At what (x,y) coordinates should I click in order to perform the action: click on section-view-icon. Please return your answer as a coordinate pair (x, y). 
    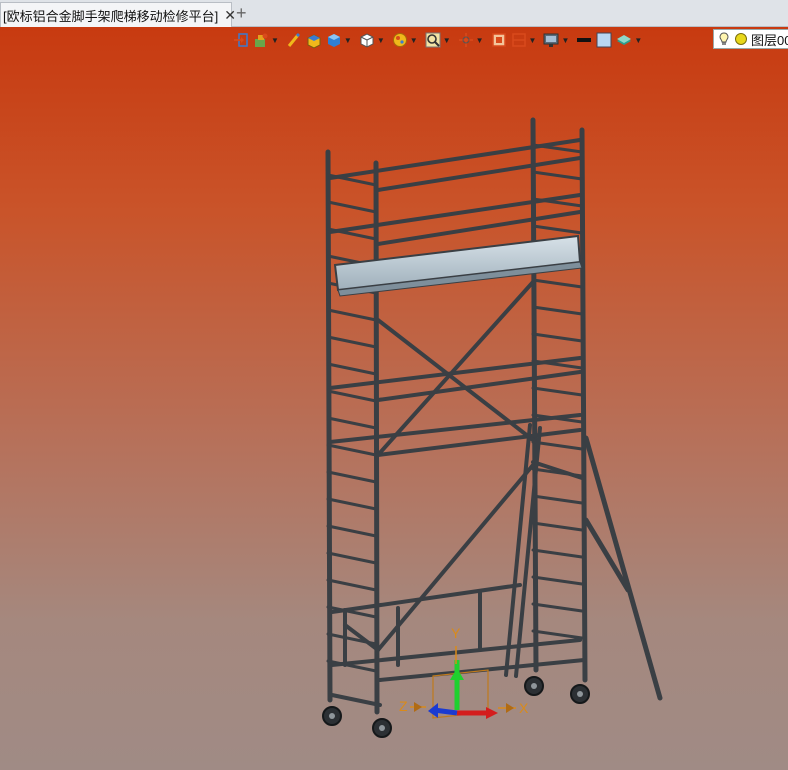
    Looking at the image, I should click on (498, 40).